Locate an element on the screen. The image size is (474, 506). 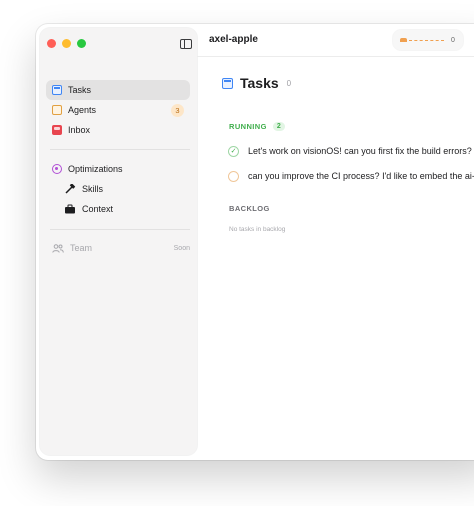
activity-indicator: 0 is located at coordinates (428, 40).